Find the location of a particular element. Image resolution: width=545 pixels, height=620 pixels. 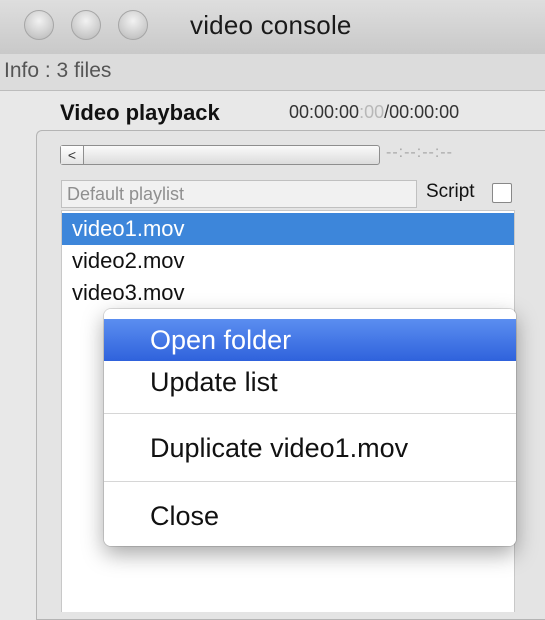

menu-item-duplicate: Duplicate video1.mov is located at coordinates (310, 448).